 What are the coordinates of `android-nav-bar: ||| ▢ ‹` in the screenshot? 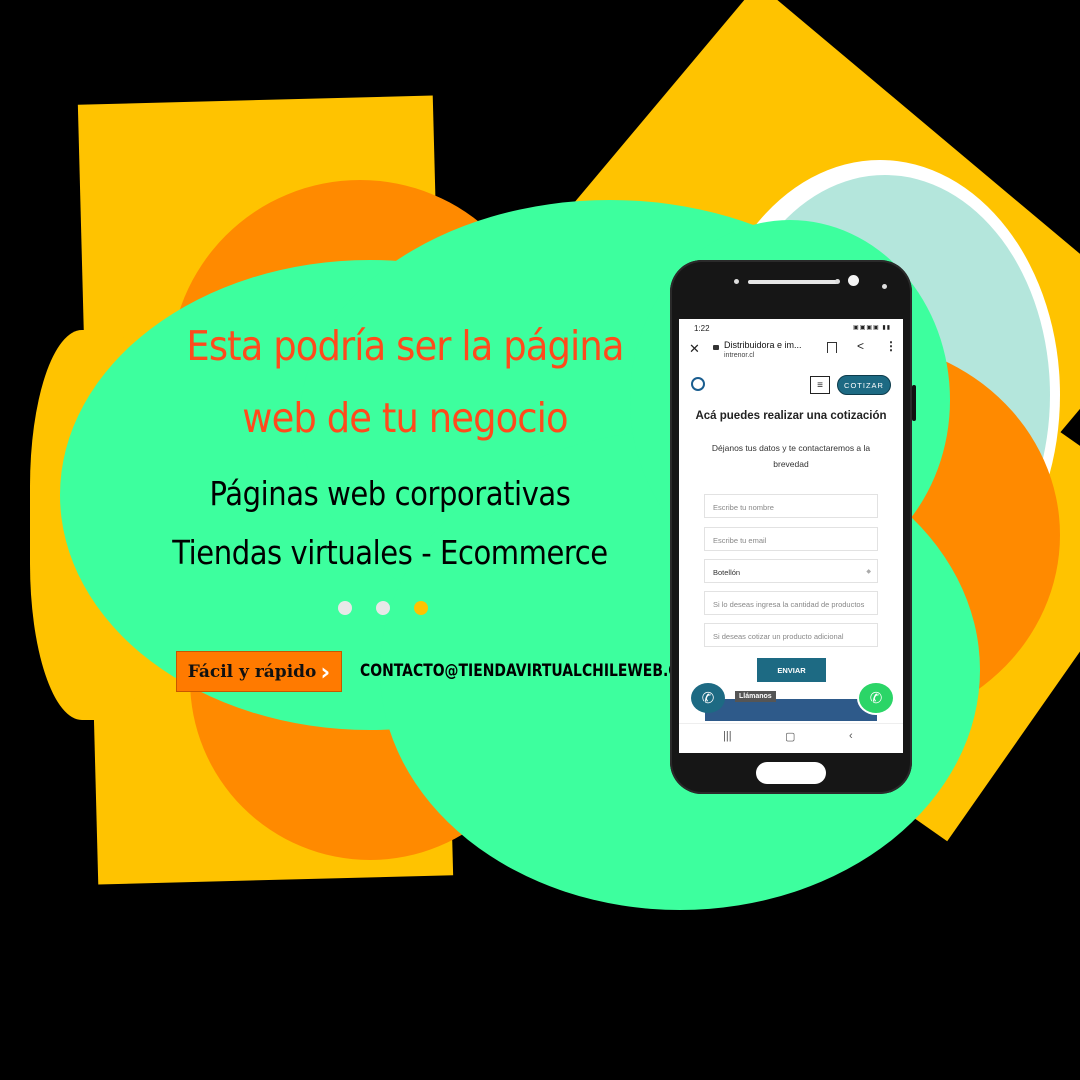 It's located at (791, 738).